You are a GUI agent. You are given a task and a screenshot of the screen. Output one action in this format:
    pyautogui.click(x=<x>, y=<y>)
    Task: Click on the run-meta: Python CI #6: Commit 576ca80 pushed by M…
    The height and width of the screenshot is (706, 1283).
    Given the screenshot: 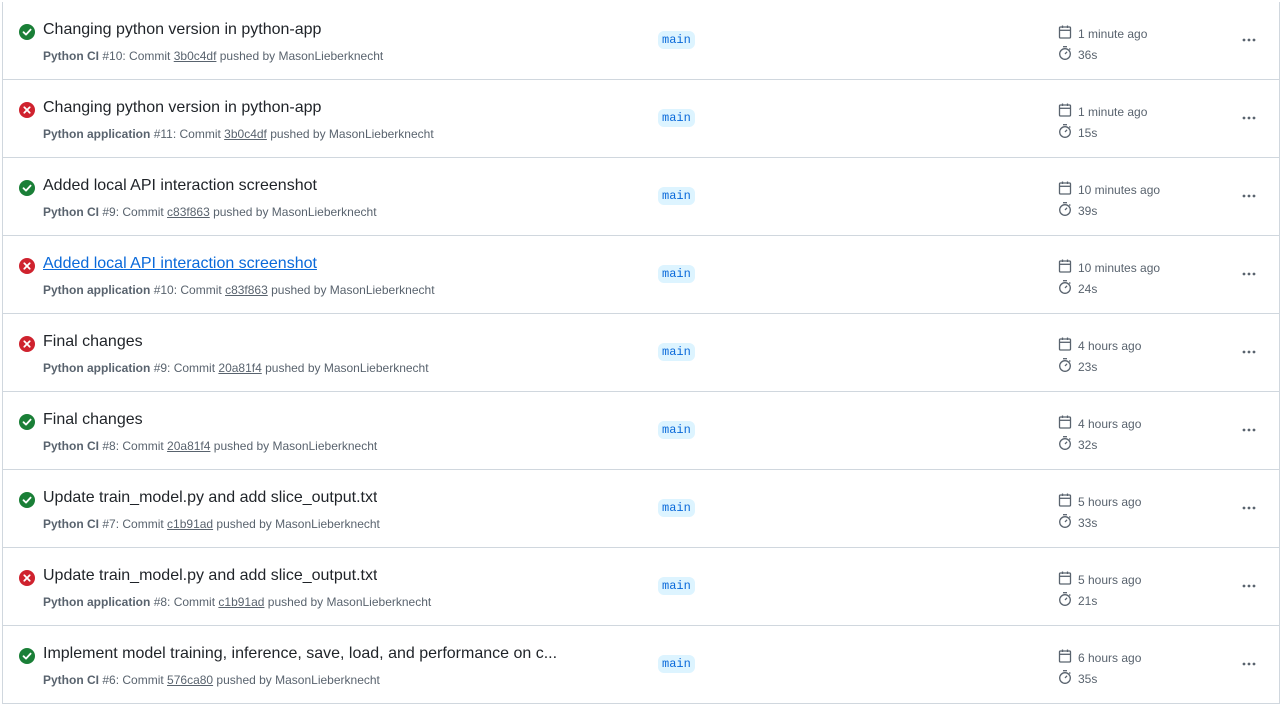 What is the action you would take?
    pyautogui.click(x=211, y=680)
    